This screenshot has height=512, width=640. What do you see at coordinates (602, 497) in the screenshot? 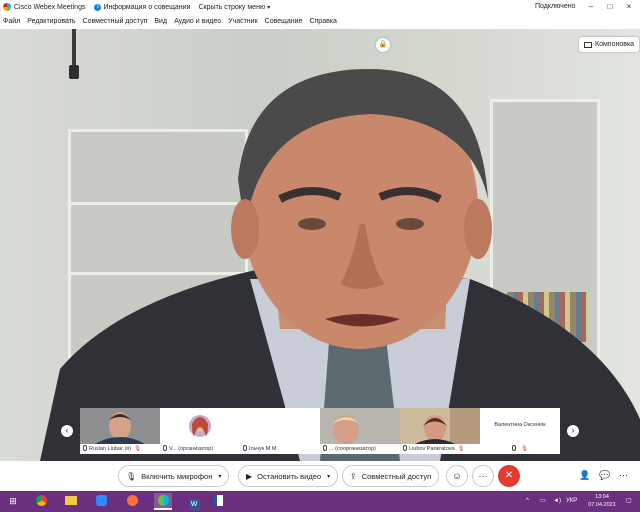
I see `clock-time: 13:04` at bounding box center [602, 497].